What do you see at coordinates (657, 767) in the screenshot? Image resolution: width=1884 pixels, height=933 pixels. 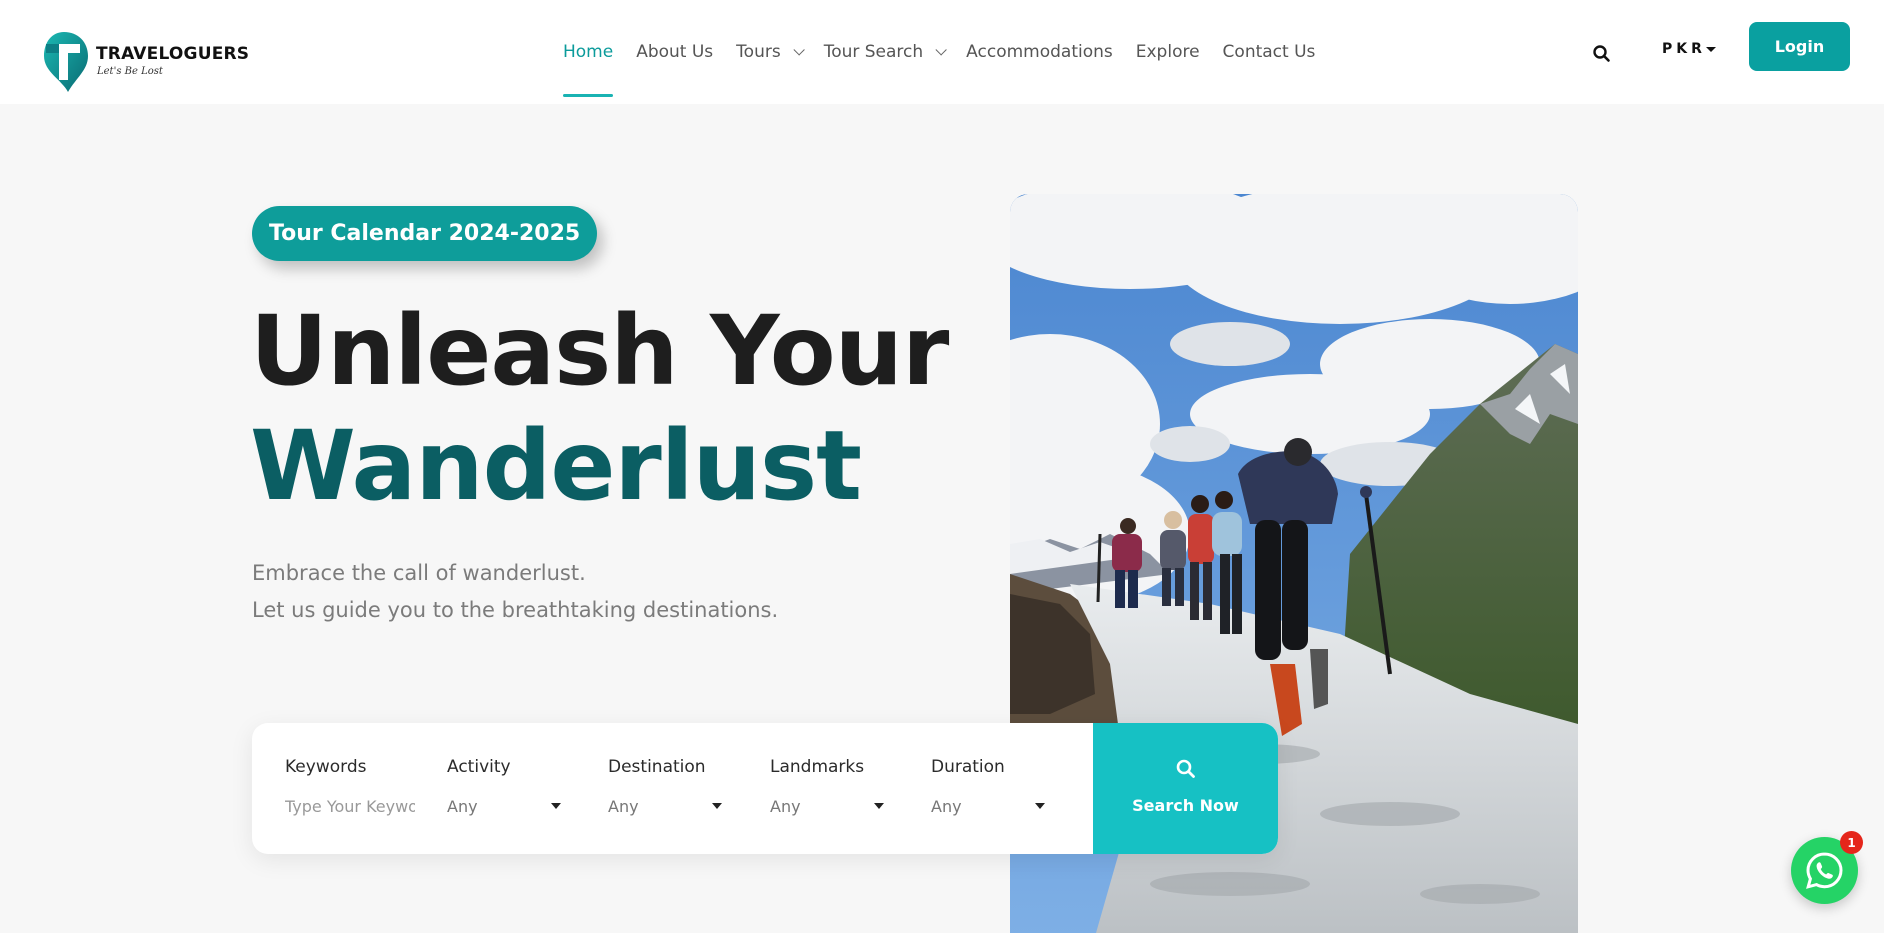 I see `destination-label: Destination` at bounding box center [657, 767].